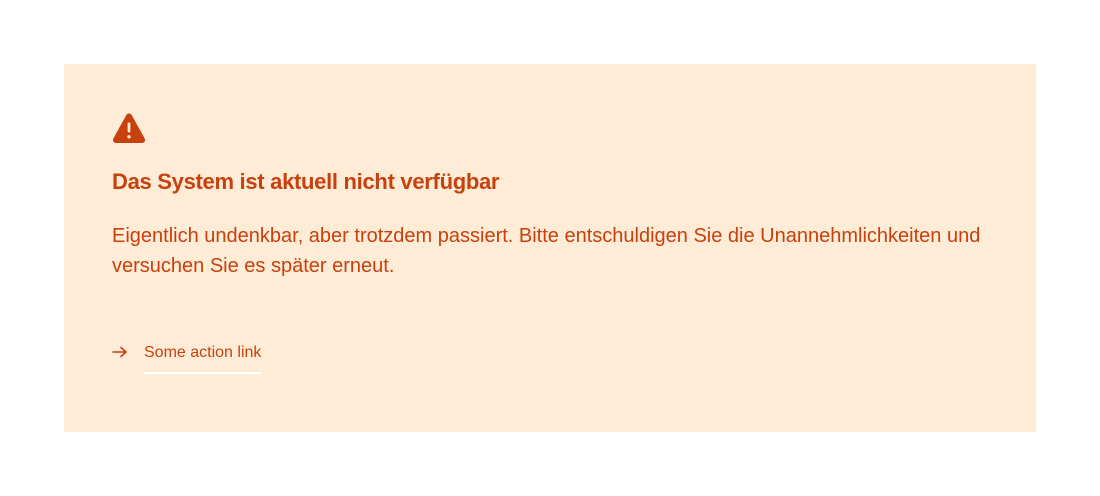  I want to click on action-link: Some action link, so click(203, 358).